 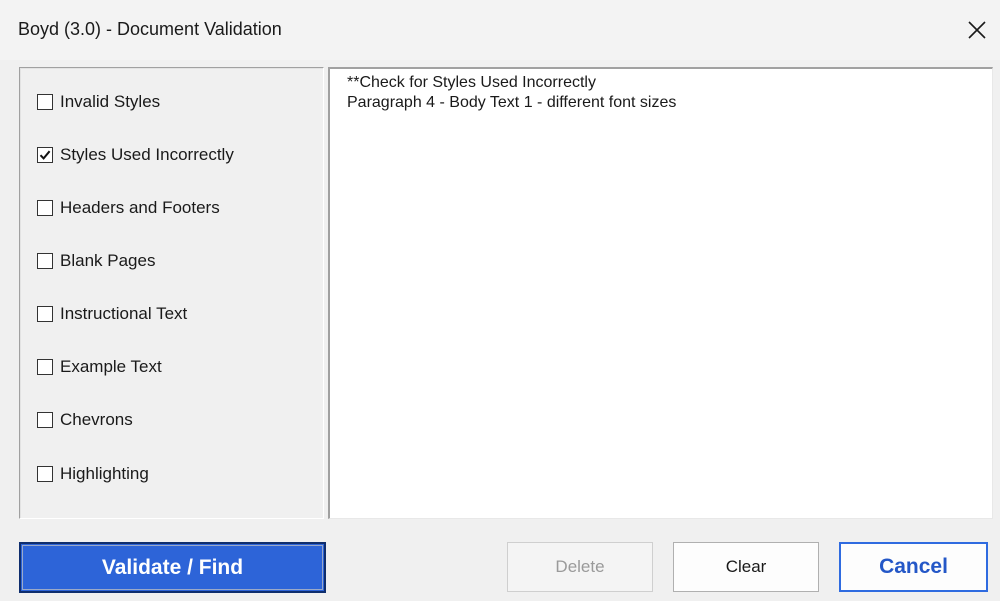 What do you see at coordinates (104, 473) in the screenshot?
I see `checkbox-label: Highlighting` at bounding box center [104, 473].